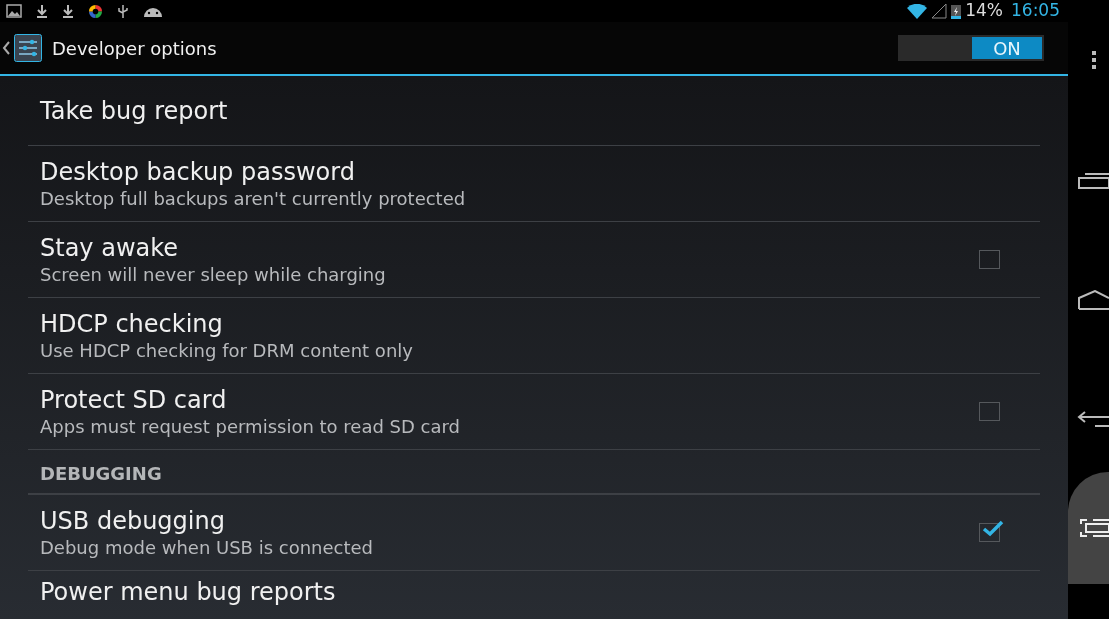 Image resolution: width=1109 pixels, height=619 pixels. Describe the element at coordinates (1093, 419) in the screenshot. I see `back-arrow-icon` at that location.